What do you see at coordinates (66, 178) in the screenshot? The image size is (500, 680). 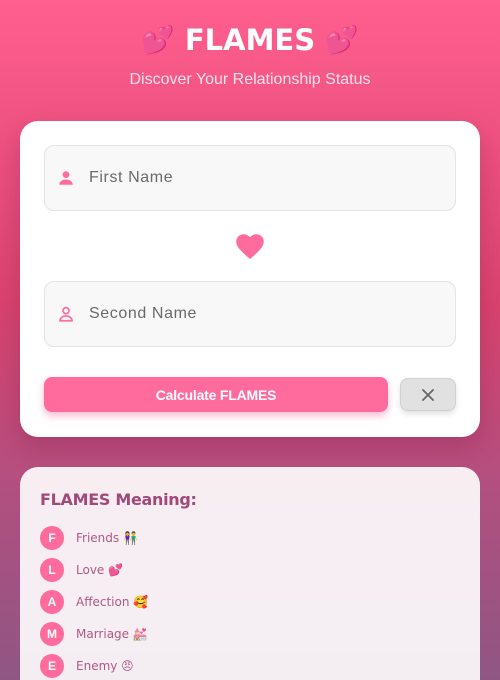 I see `person-icon` at bounding box center [66, 178].